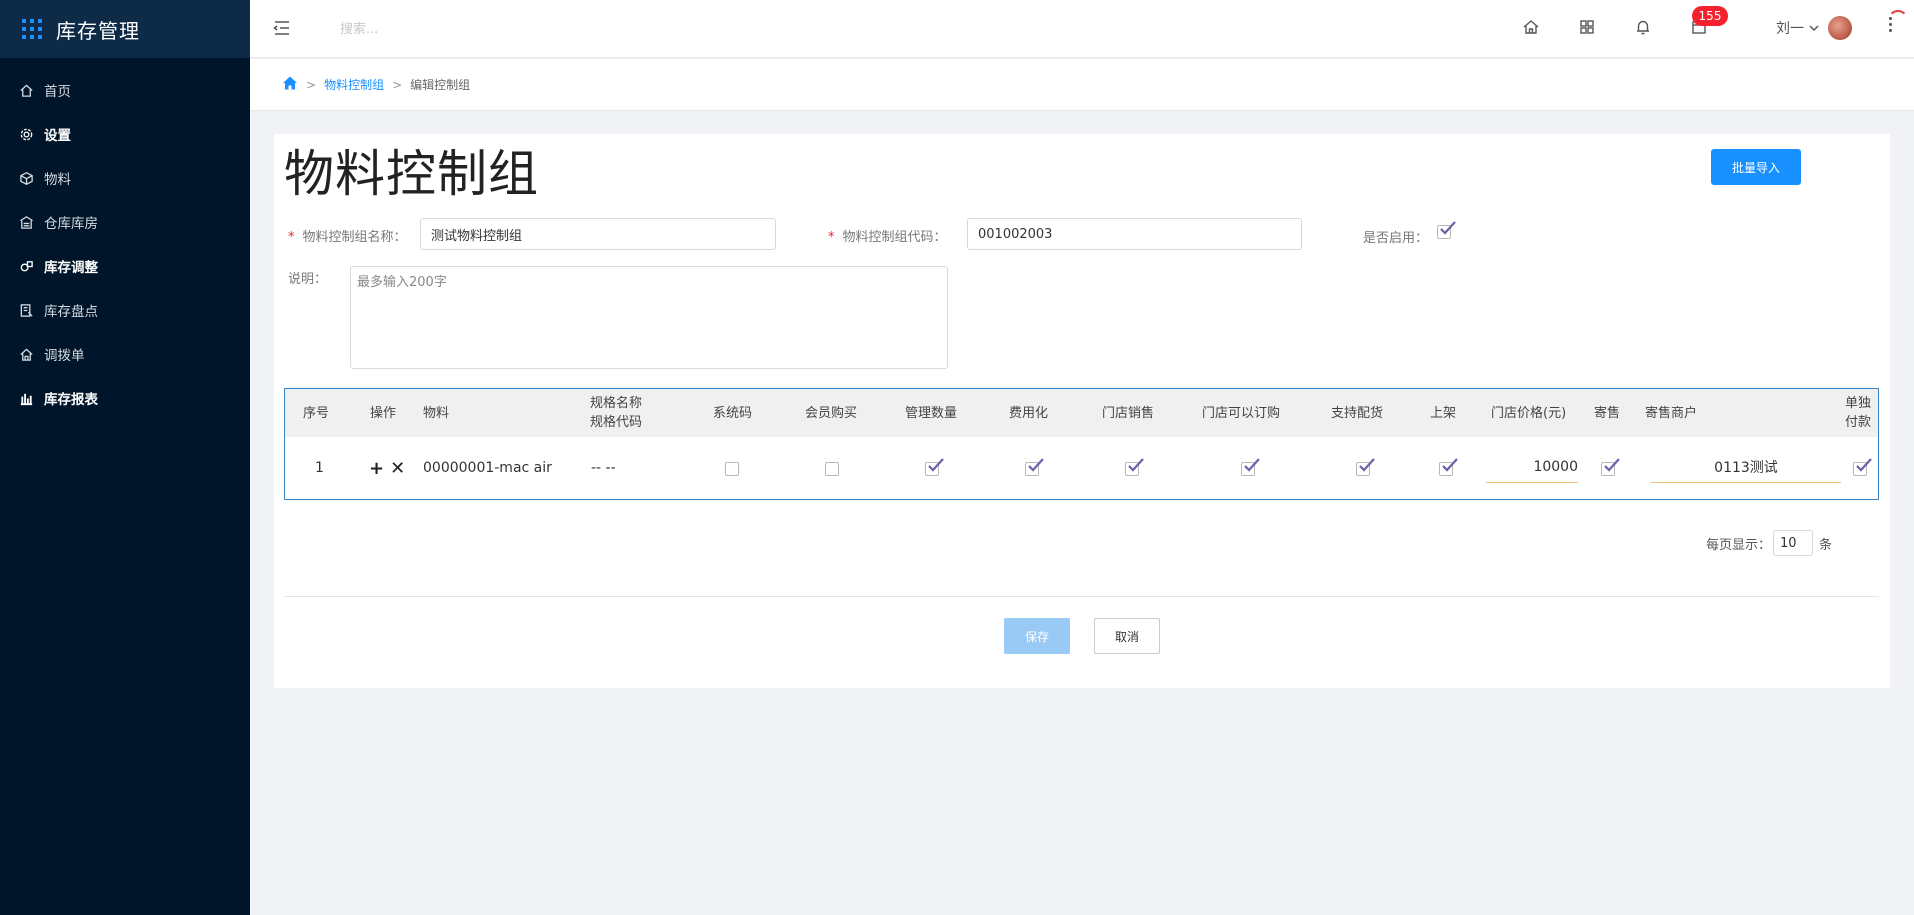 This screenshot has width=1914, height=915. I want to click on breadcrumb-current: 编辑控制组, so click(440, 85).